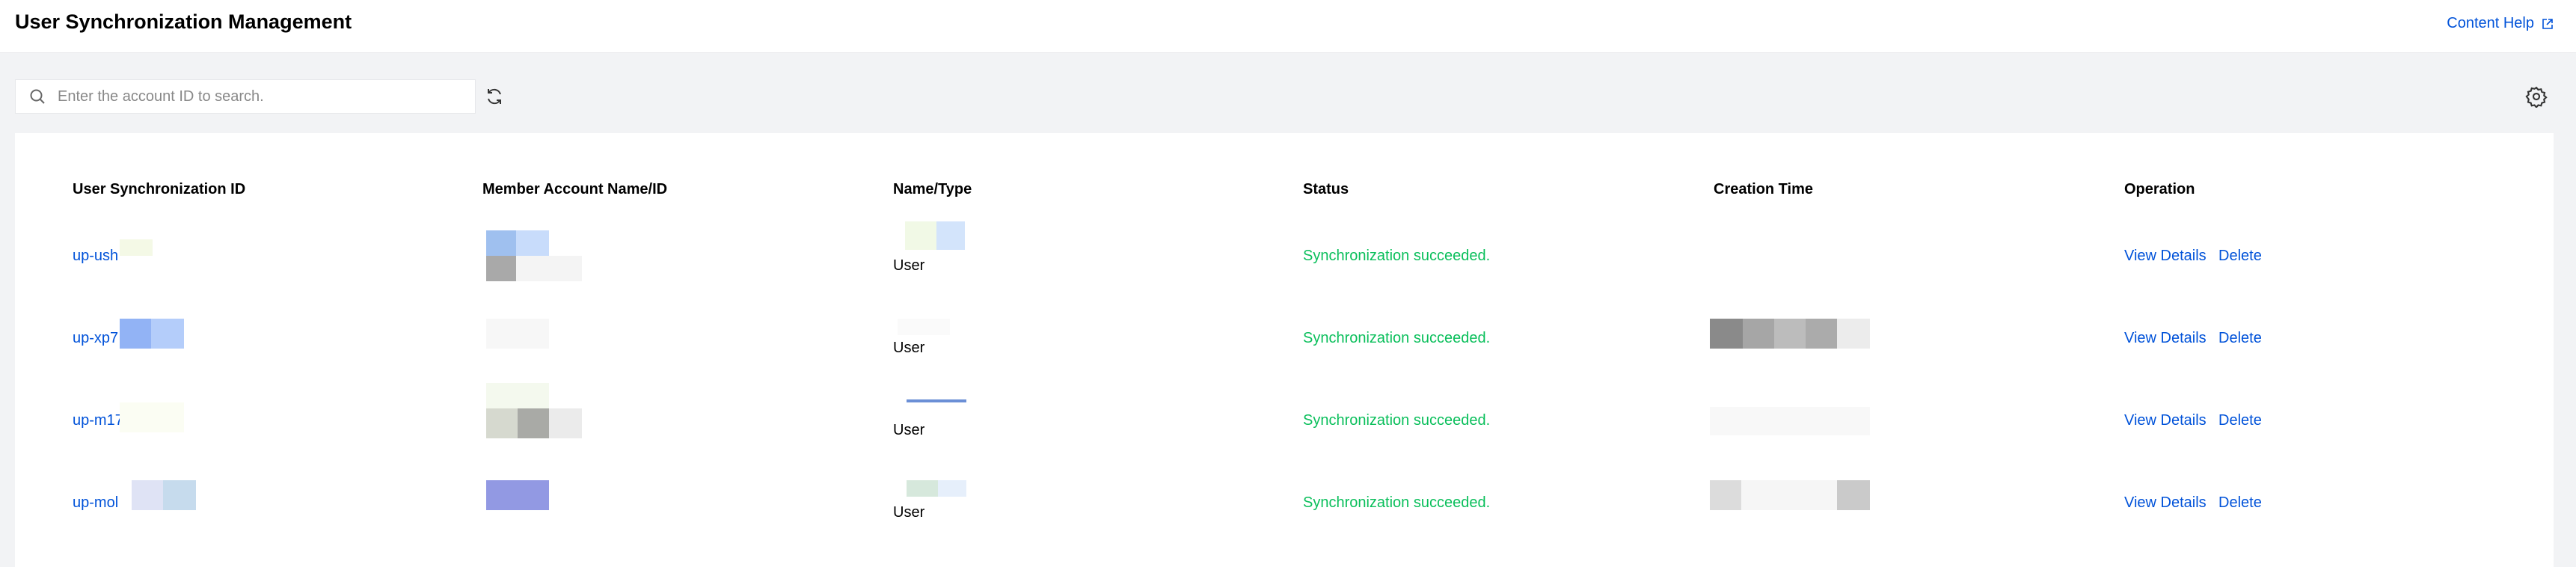 Image resolution: width=2576 pixels, height=567 pixels. I want to click on column-header-operation: Operation, so click(2159, 189).